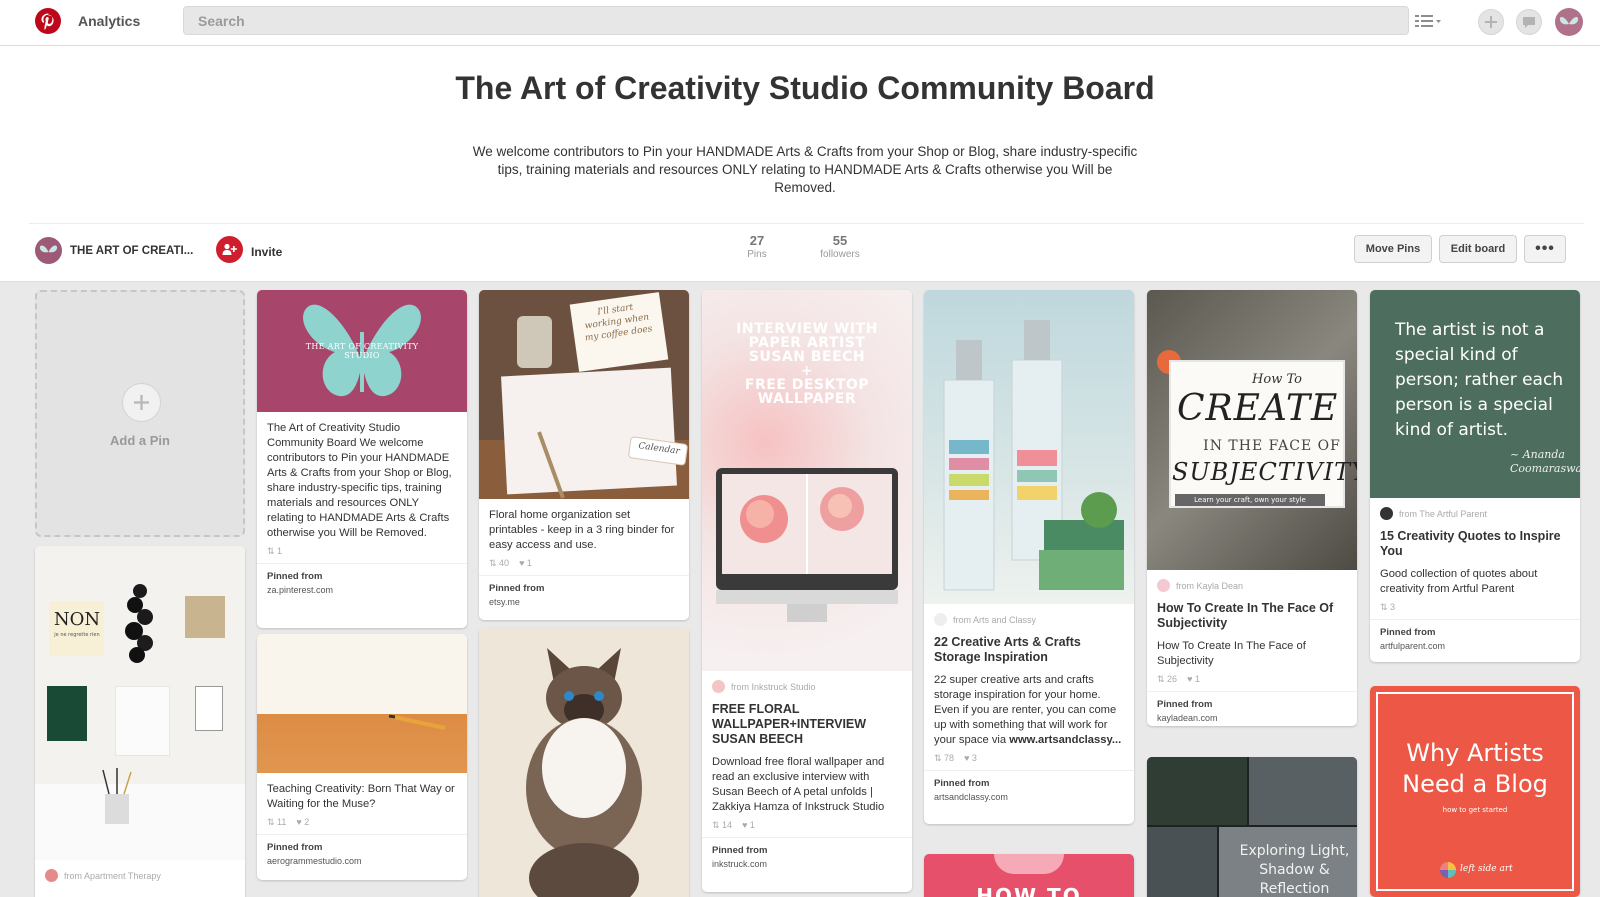 This screenshot has width=1600, height=897. I want to click on add-pin-tile: Add a Pin, so click(140, 413).